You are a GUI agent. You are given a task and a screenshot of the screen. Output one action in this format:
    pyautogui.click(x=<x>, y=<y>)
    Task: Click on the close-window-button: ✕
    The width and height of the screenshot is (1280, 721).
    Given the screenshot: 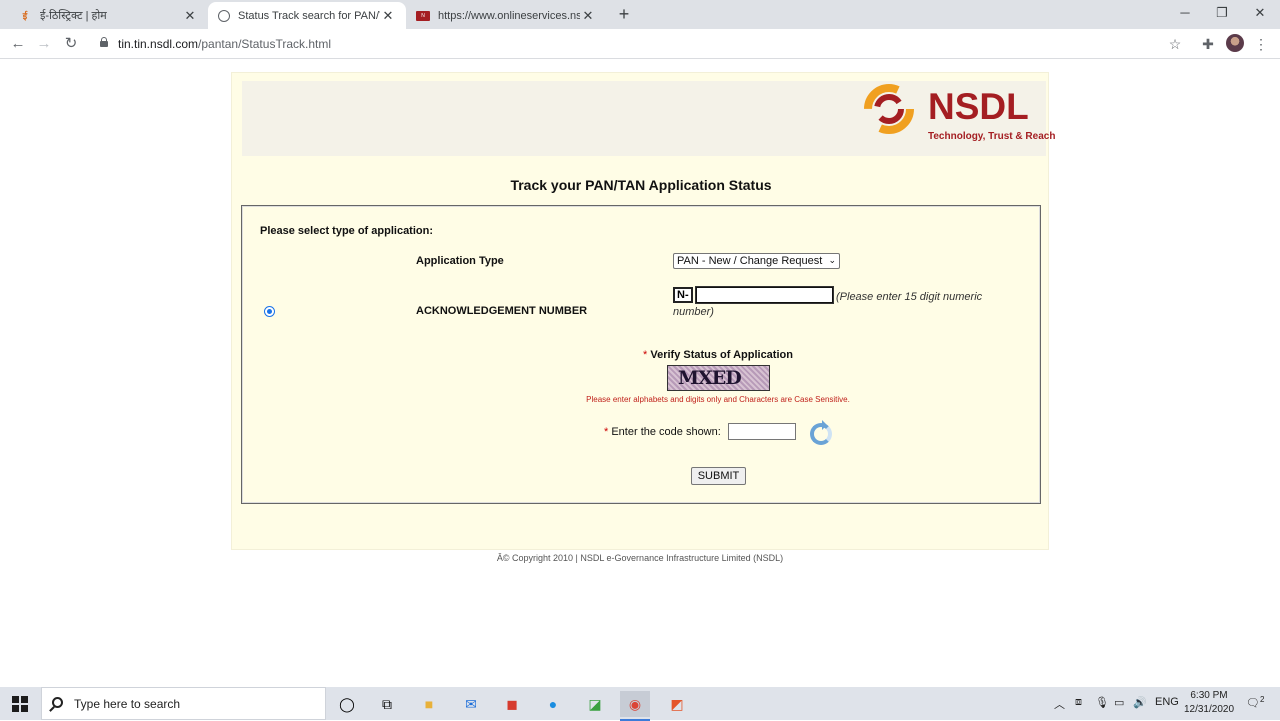 What is the action you would take?
    pyautogui.click(x=1260, y=14)
    